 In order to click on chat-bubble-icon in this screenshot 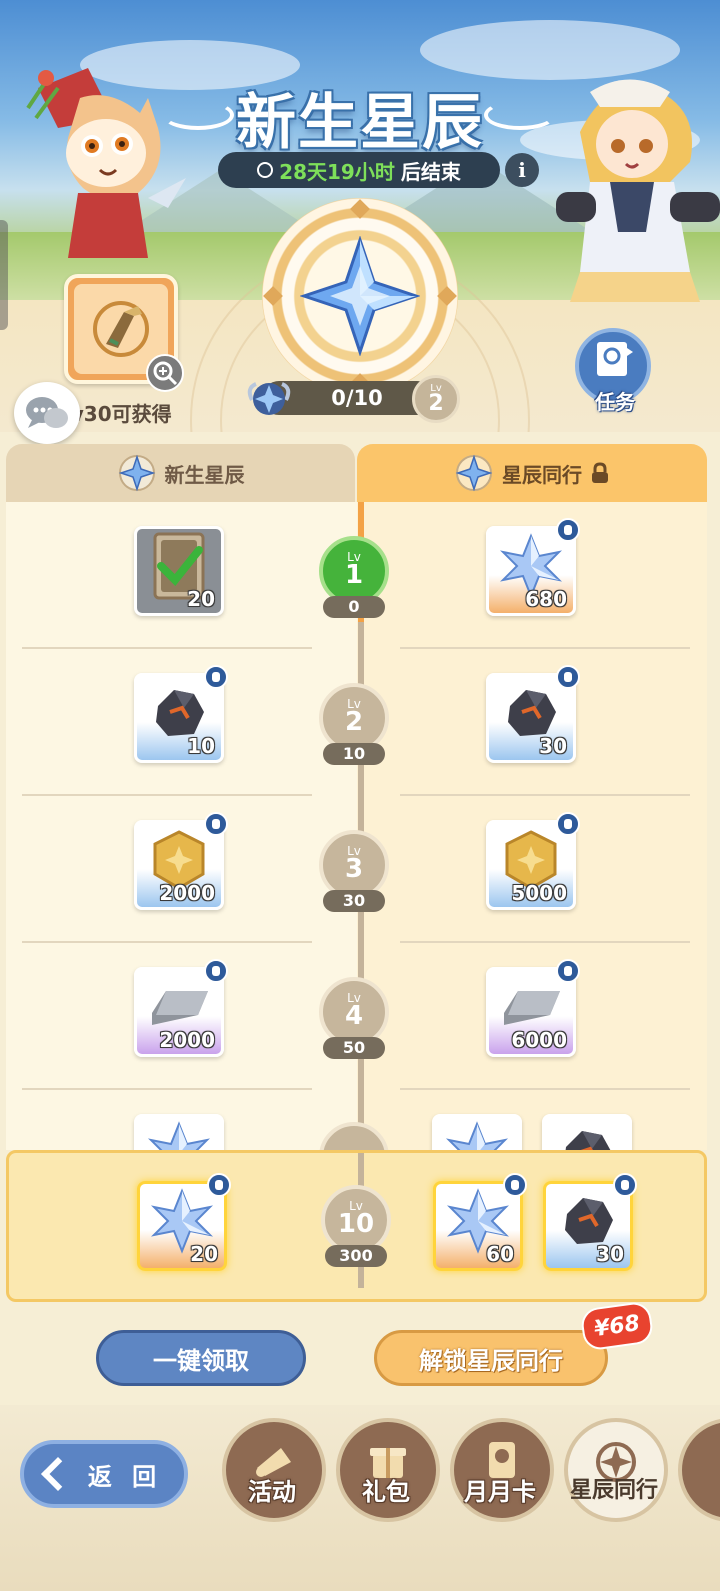, I will do `click(47, 412)`.